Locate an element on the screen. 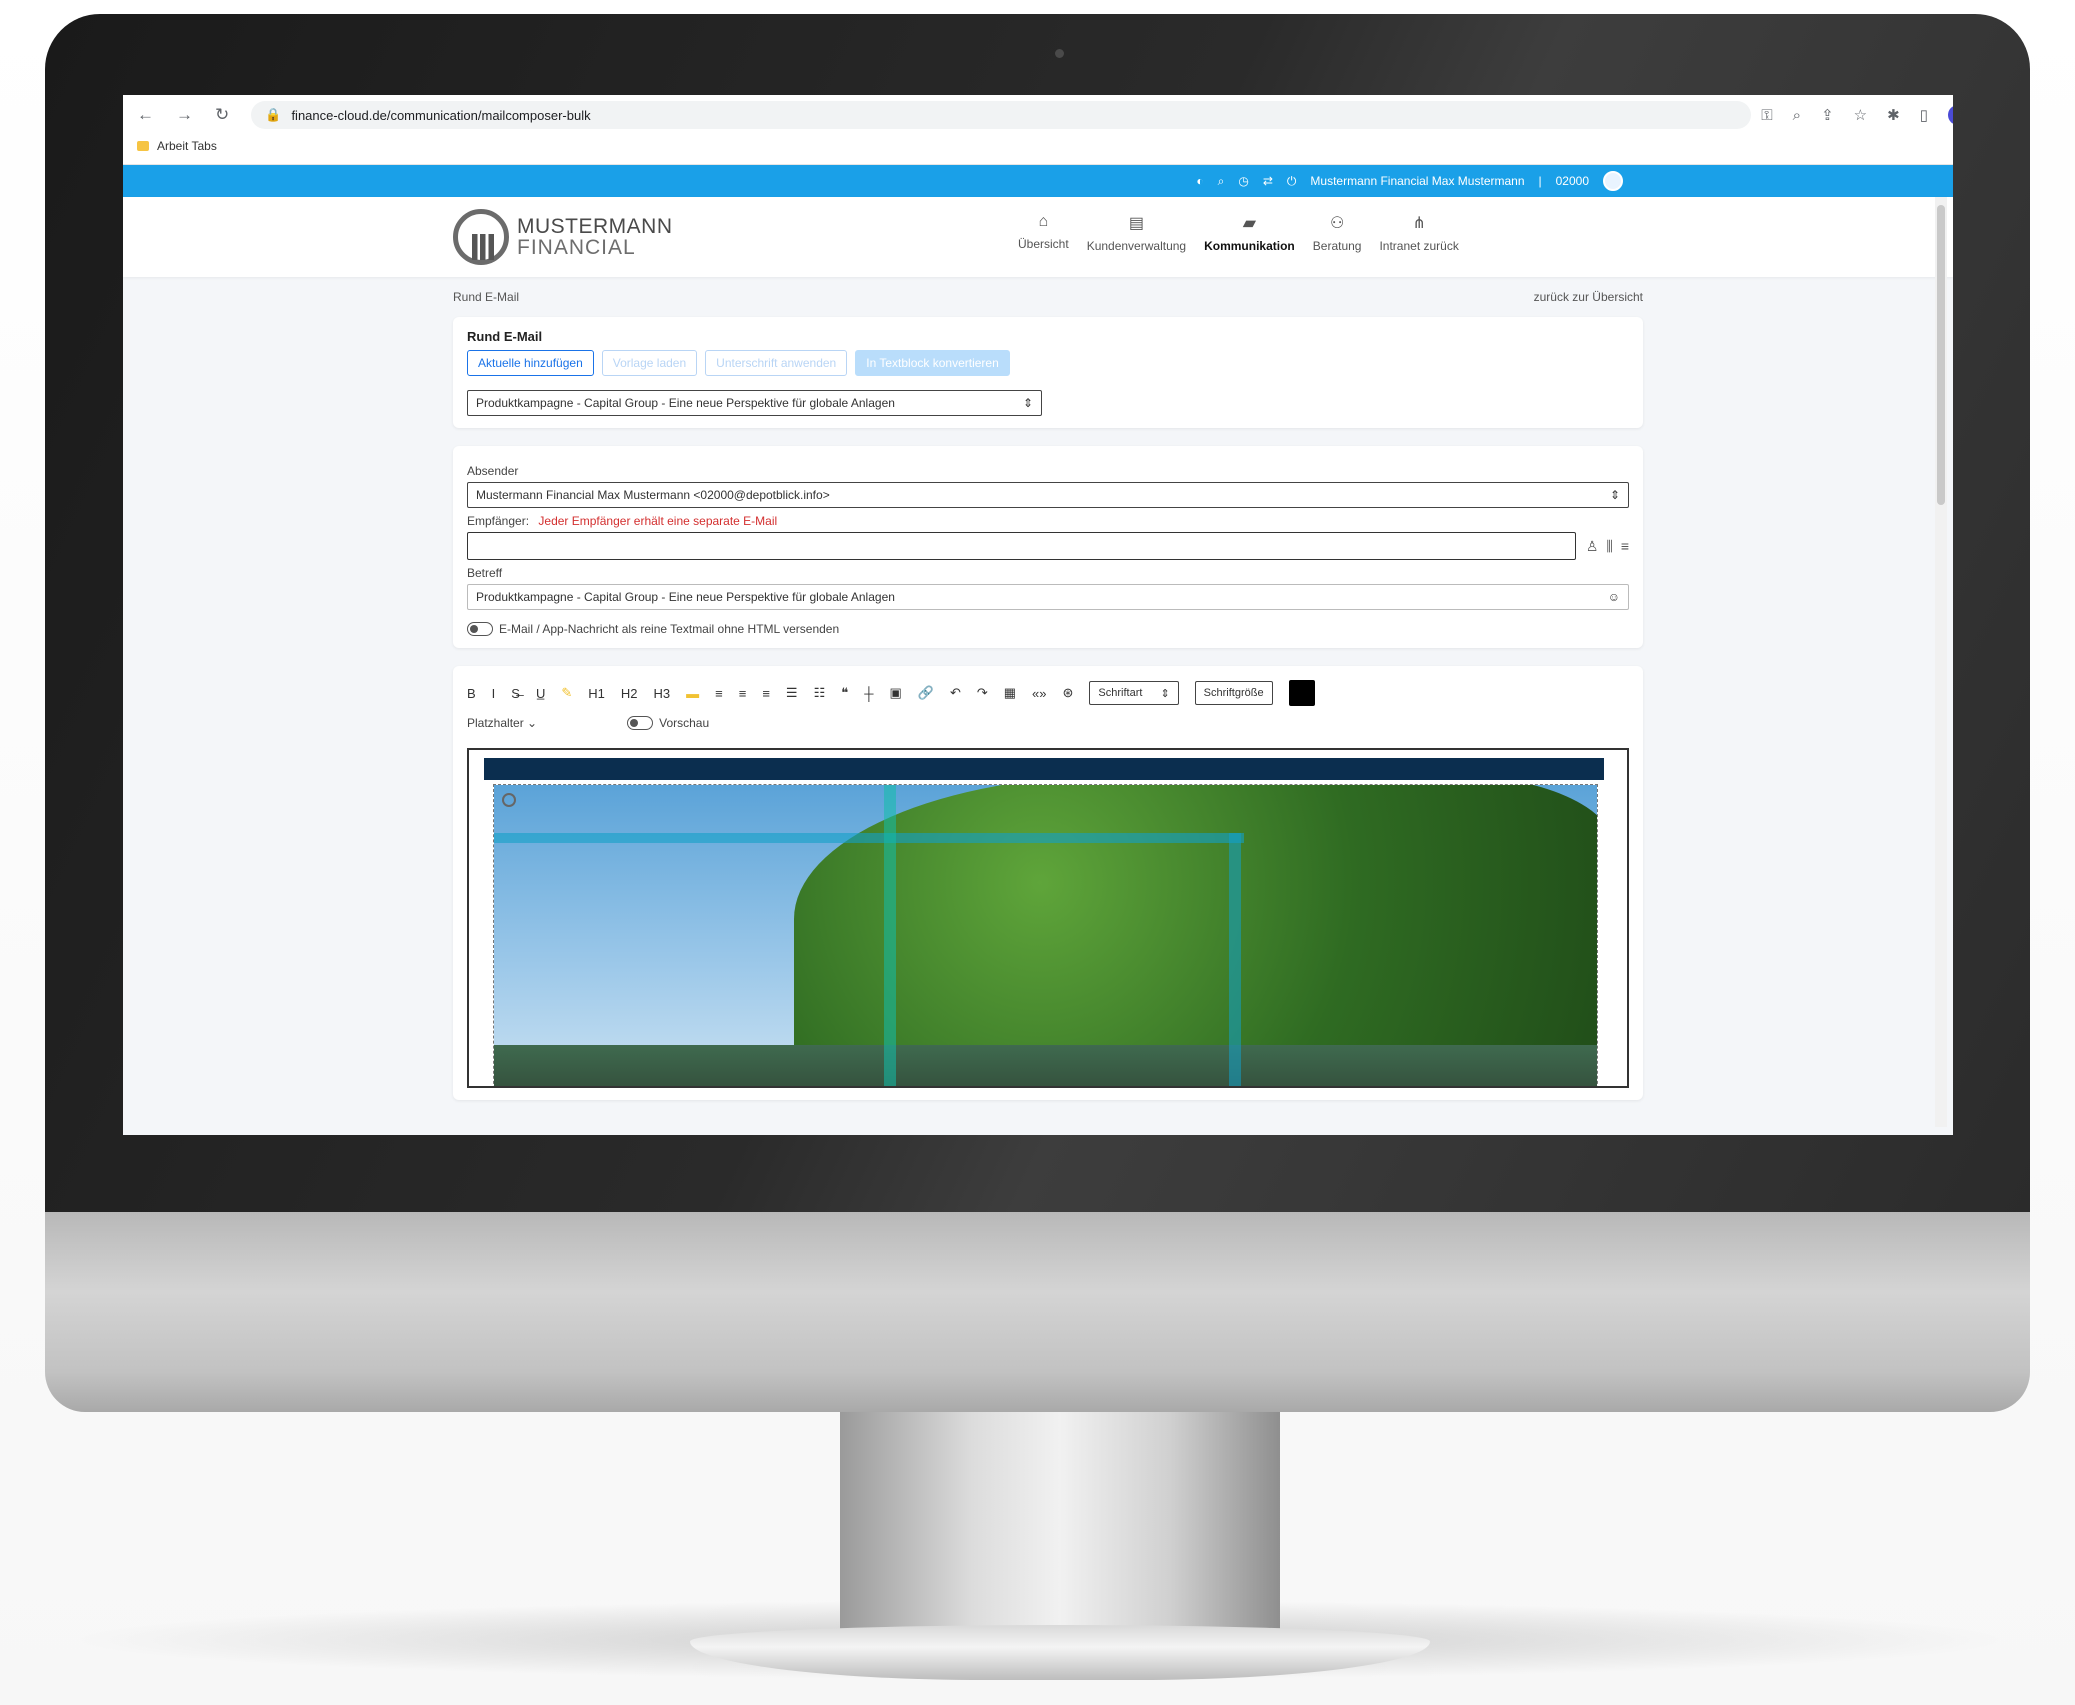  add-current-button: Aktuelle hinzufügen is located at coordinates (530, 363).